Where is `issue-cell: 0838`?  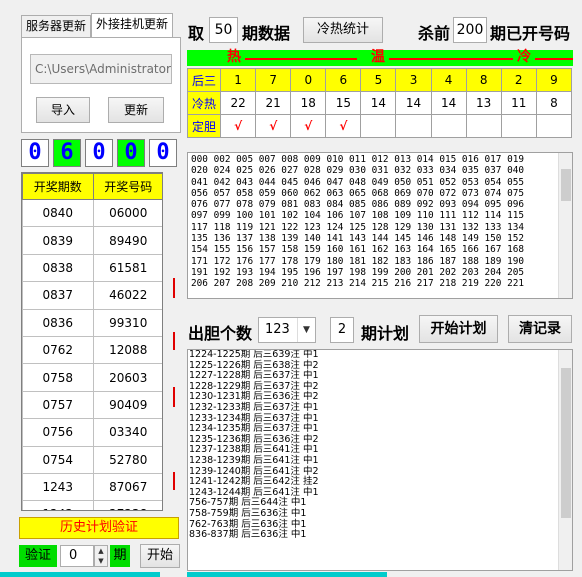
issue-cell: 0838 is located at coordinates (58, 268).